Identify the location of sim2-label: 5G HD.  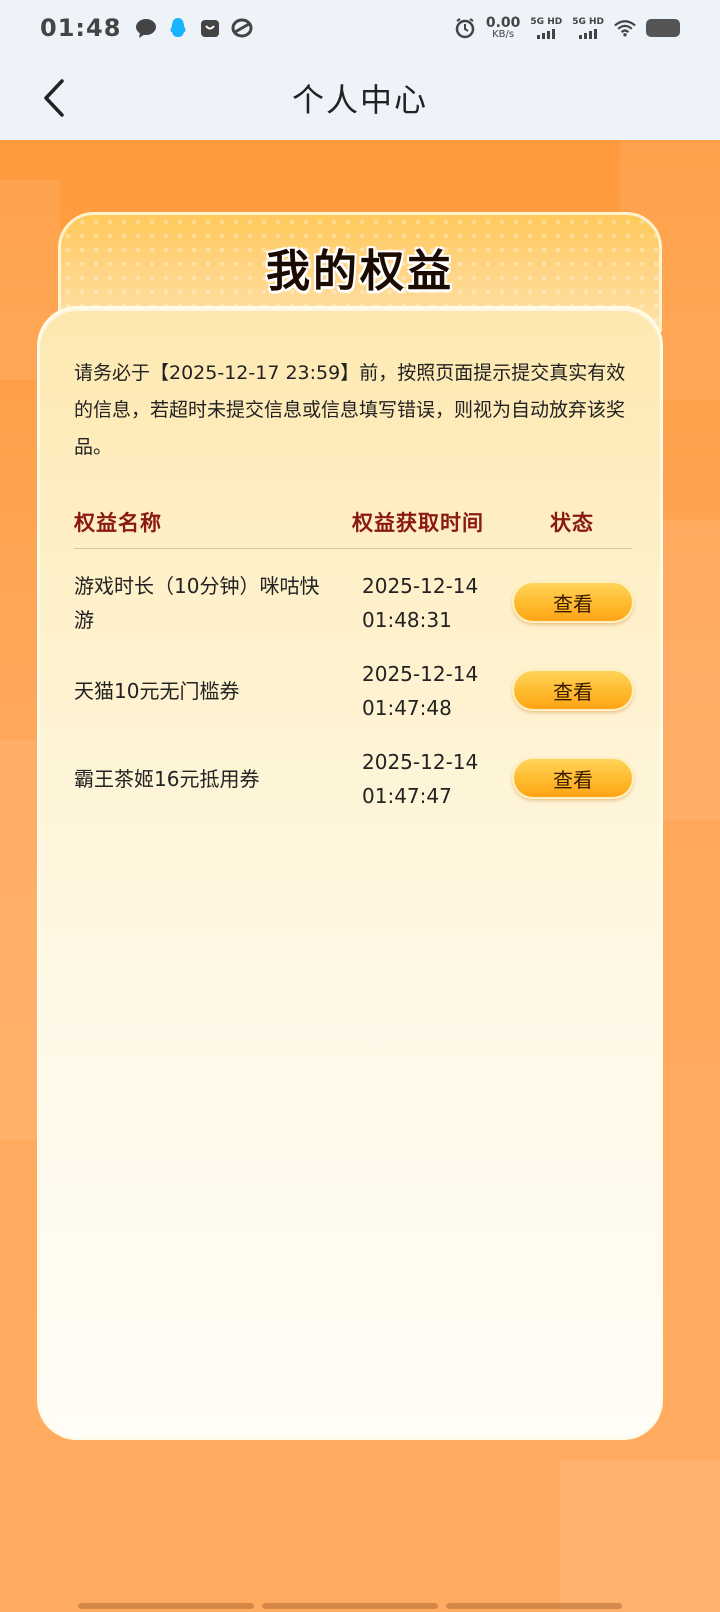
(588, 21).